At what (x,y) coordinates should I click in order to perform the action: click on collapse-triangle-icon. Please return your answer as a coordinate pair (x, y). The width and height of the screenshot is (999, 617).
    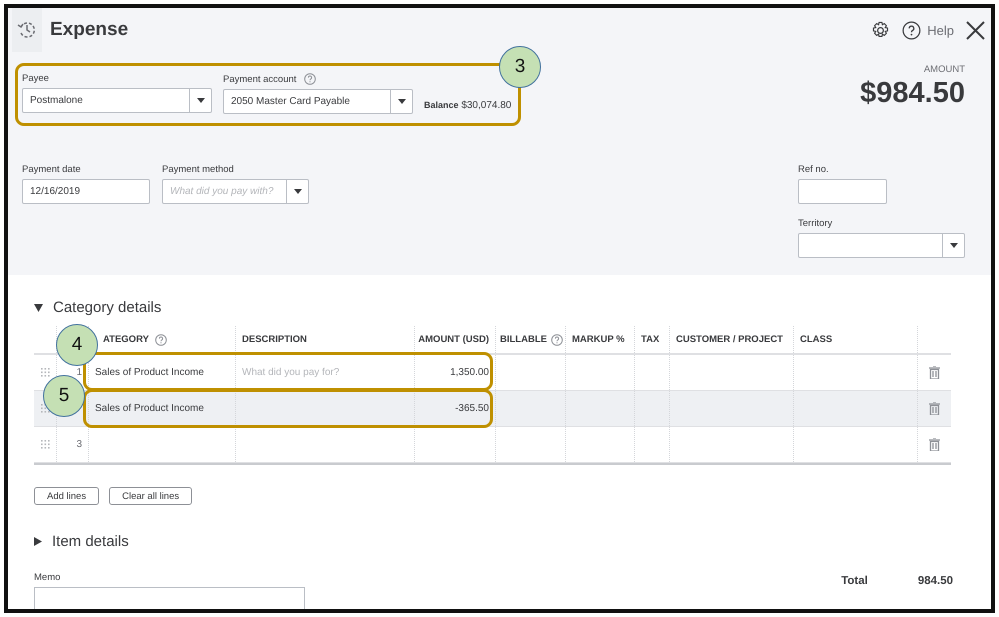
    Looking at the image, I should click on (38, 308).